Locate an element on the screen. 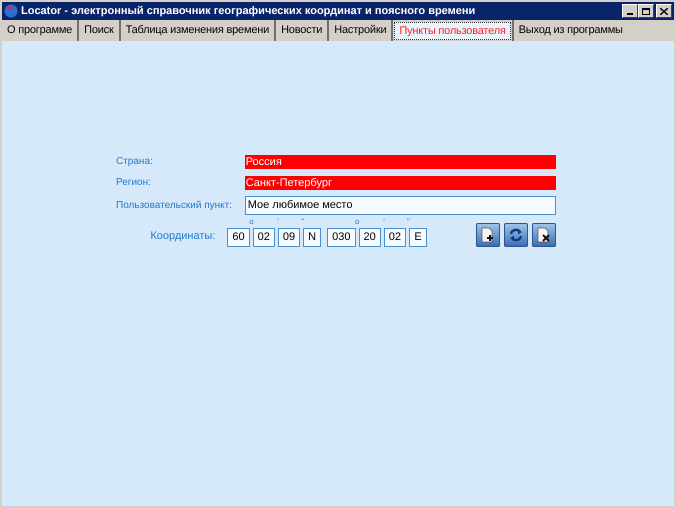 The image size is (676, 508). coordinate-field: 60 is located at coordinates (238, 237).